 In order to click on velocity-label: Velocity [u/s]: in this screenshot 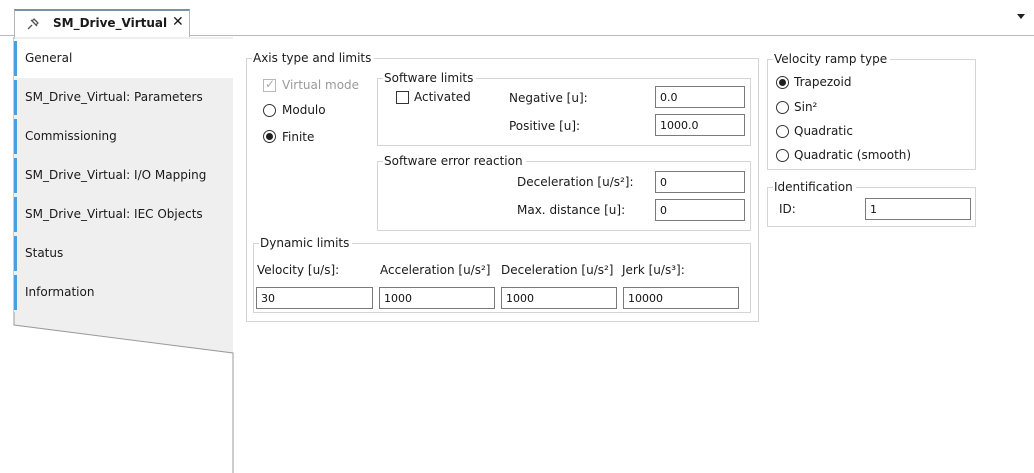, I will do `click(298, 270)`.